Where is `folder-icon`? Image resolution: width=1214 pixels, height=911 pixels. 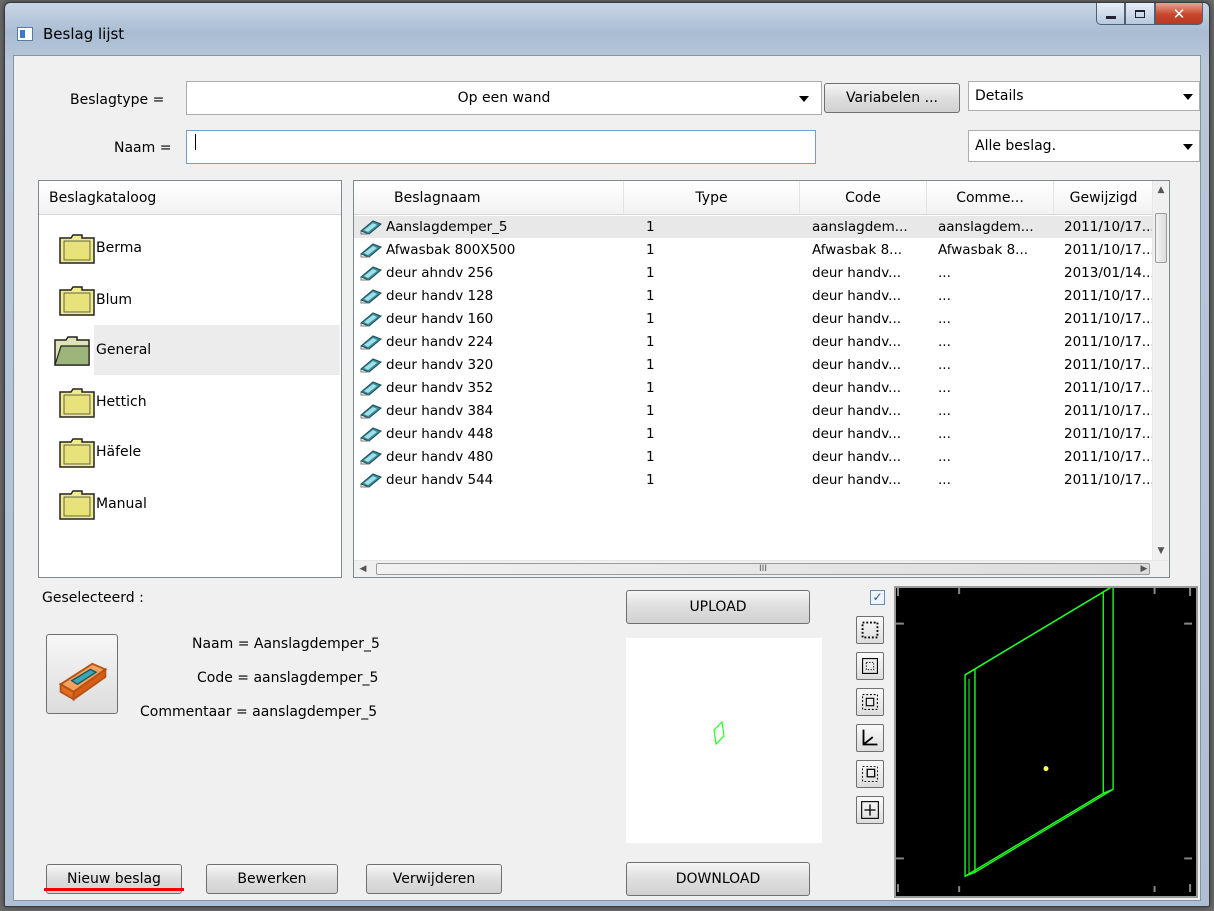 folder-icon is located at coordinates (77, 453).